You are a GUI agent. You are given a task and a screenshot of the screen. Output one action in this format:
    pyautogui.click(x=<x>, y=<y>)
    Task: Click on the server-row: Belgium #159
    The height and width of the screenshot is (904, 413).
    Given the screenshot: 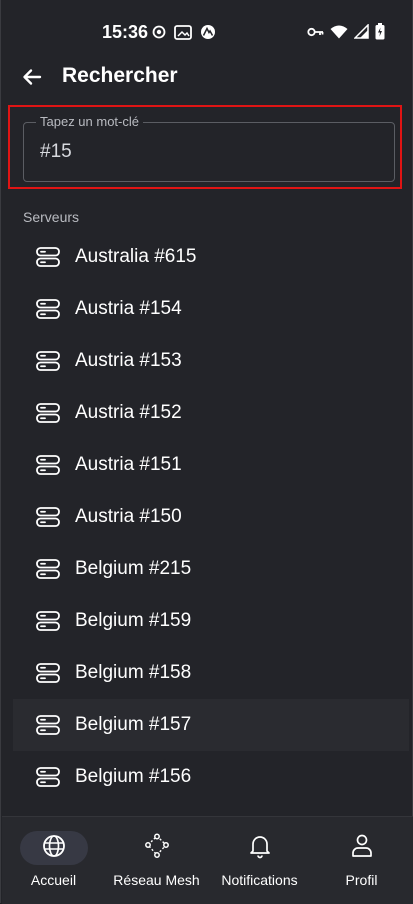 What is the action you would take?
    pyautogui.click(x=211, y=621)
    